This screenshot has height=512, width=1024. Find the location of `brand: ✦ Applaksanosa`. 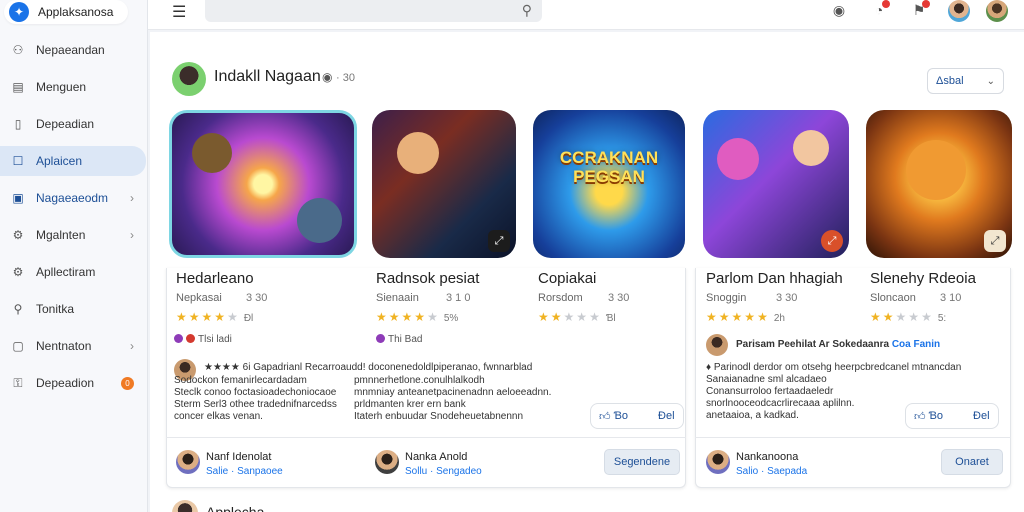

brand: ✦ Applaksanosa is located at coordinates (66, 12).